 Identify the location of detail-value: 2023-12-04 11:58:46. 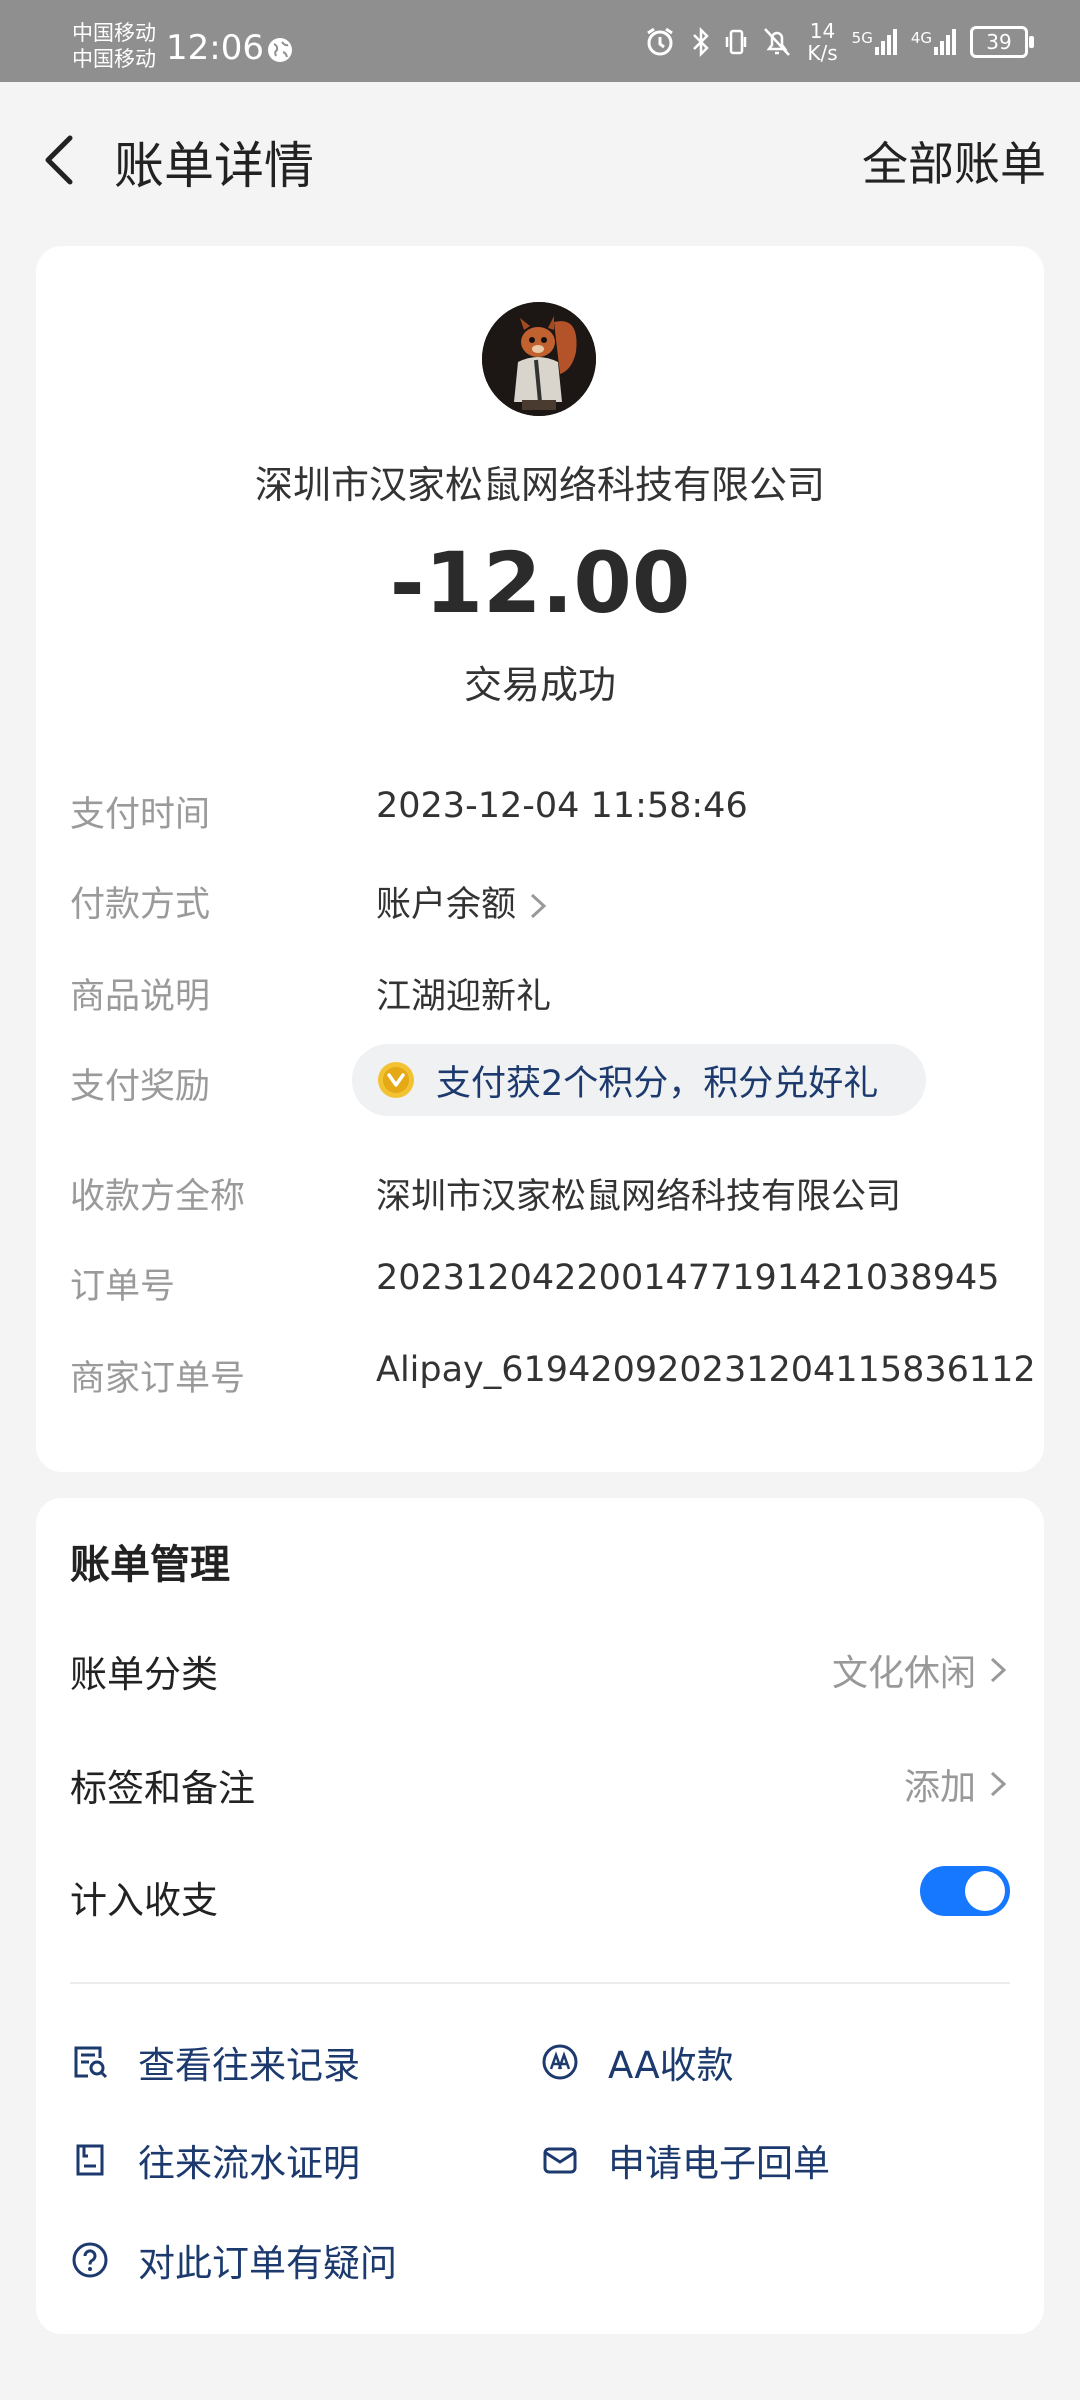
(562, 806).